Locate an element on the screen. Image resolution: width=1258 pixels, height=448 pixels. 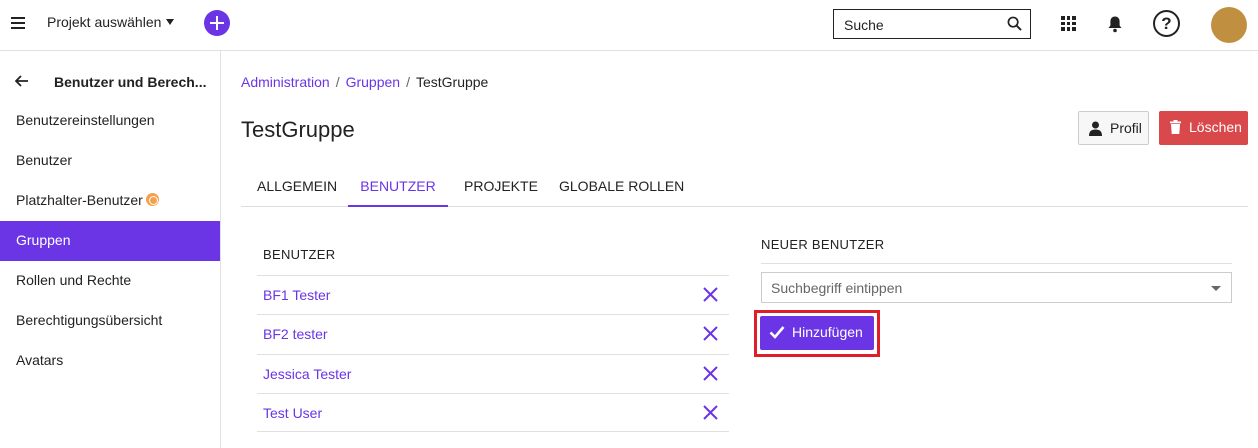
modules-grid-icon is located at coordinates (1068, 23).